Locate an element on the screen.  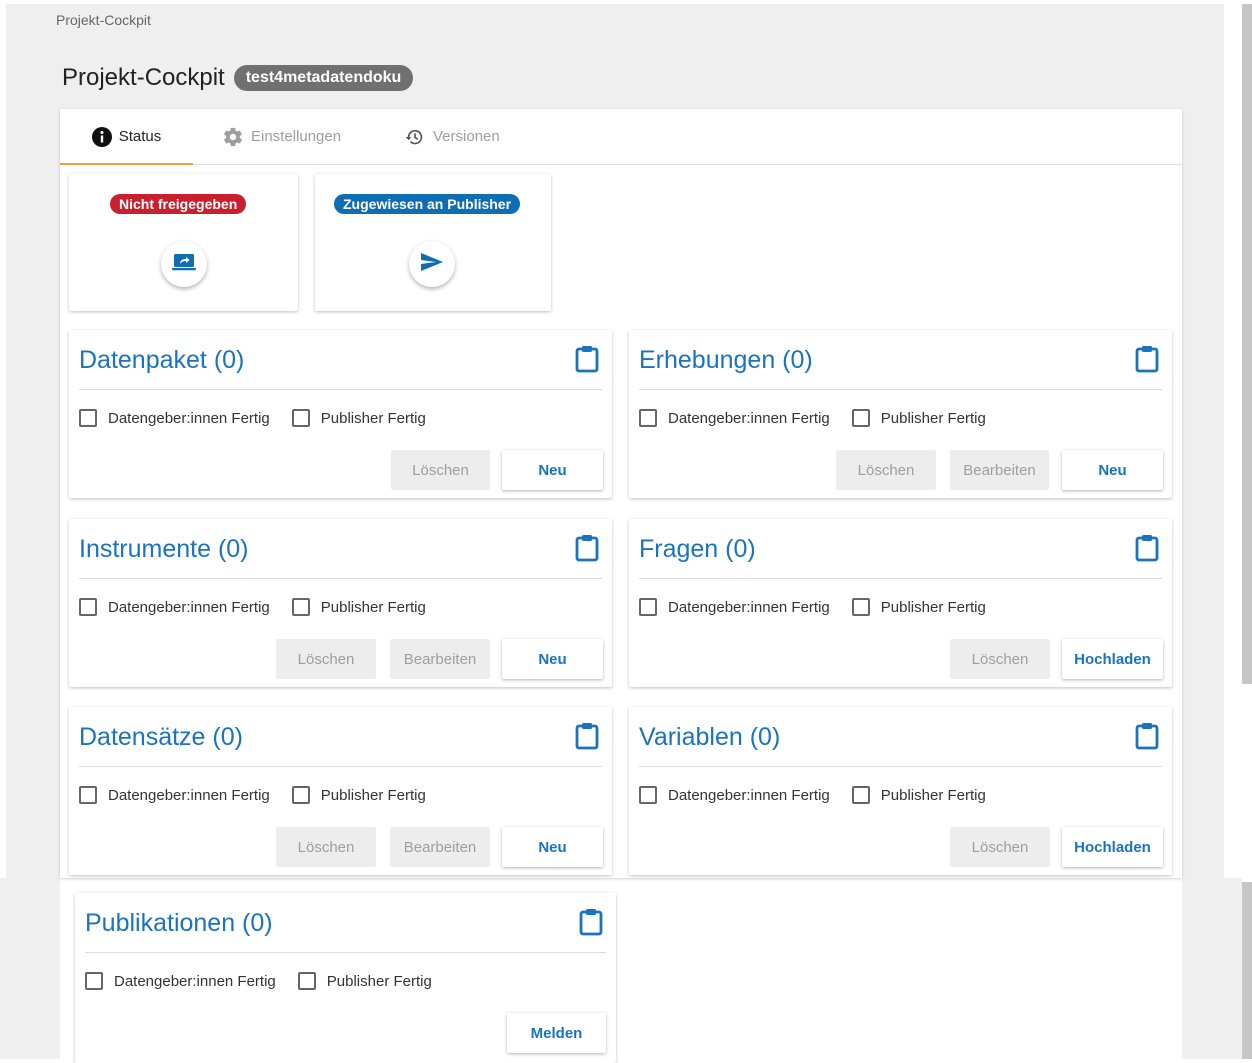
assign-button is located at coordinates (432, 264).